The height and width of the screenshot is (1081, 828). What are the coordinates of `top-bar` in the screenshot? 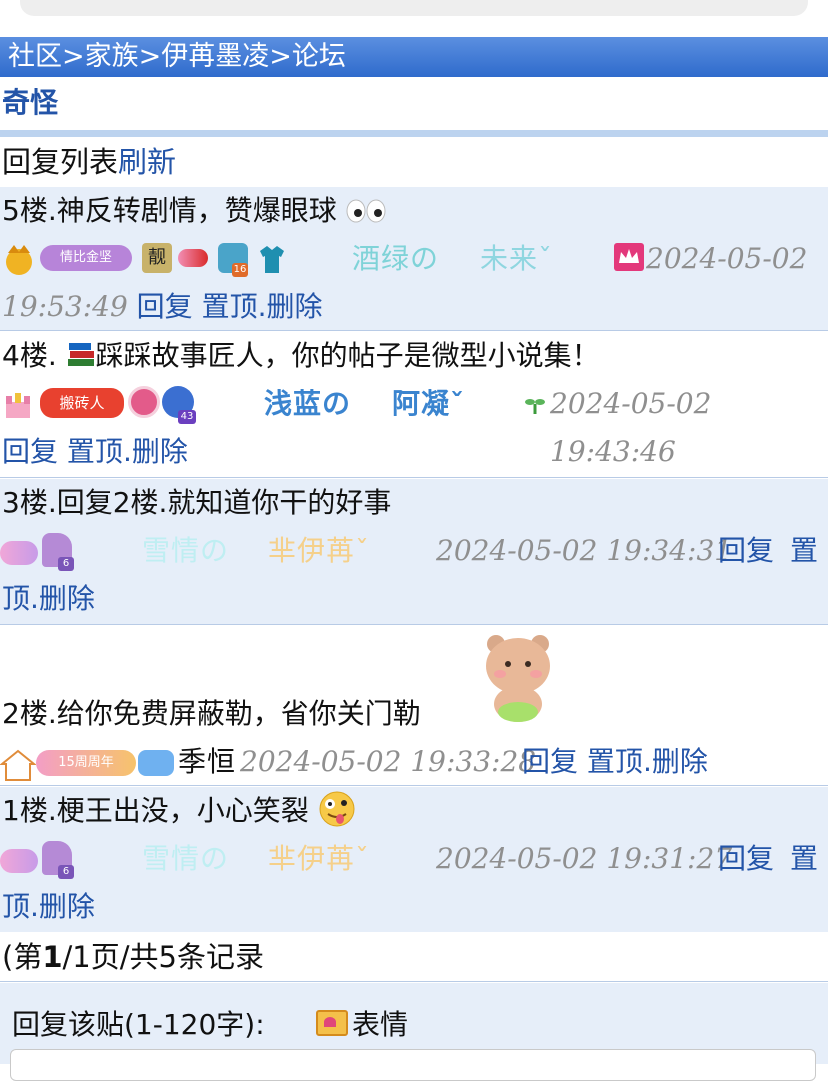 It's located at (414, 18).